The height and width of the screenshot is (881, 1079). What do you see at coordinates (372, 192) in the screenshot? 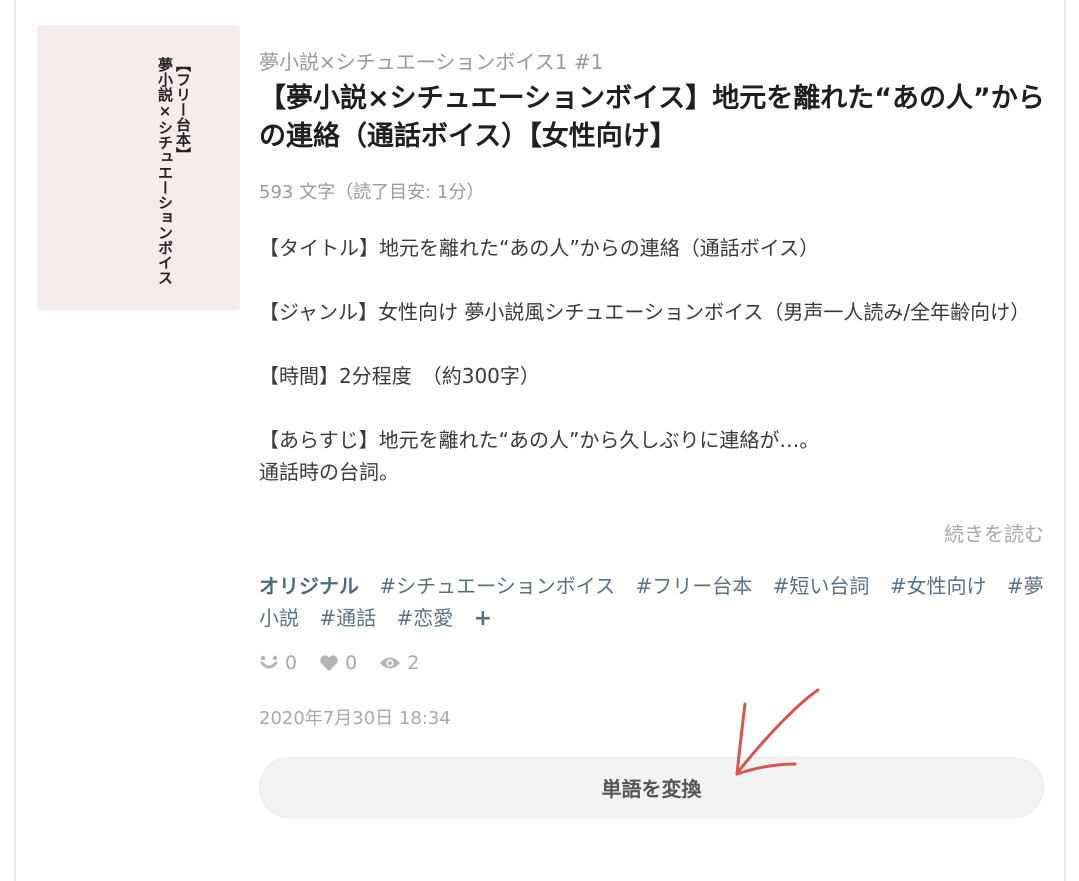
I see `character-count: 593 文字（読了目安: 1分）` at bounding box center [372, 192].